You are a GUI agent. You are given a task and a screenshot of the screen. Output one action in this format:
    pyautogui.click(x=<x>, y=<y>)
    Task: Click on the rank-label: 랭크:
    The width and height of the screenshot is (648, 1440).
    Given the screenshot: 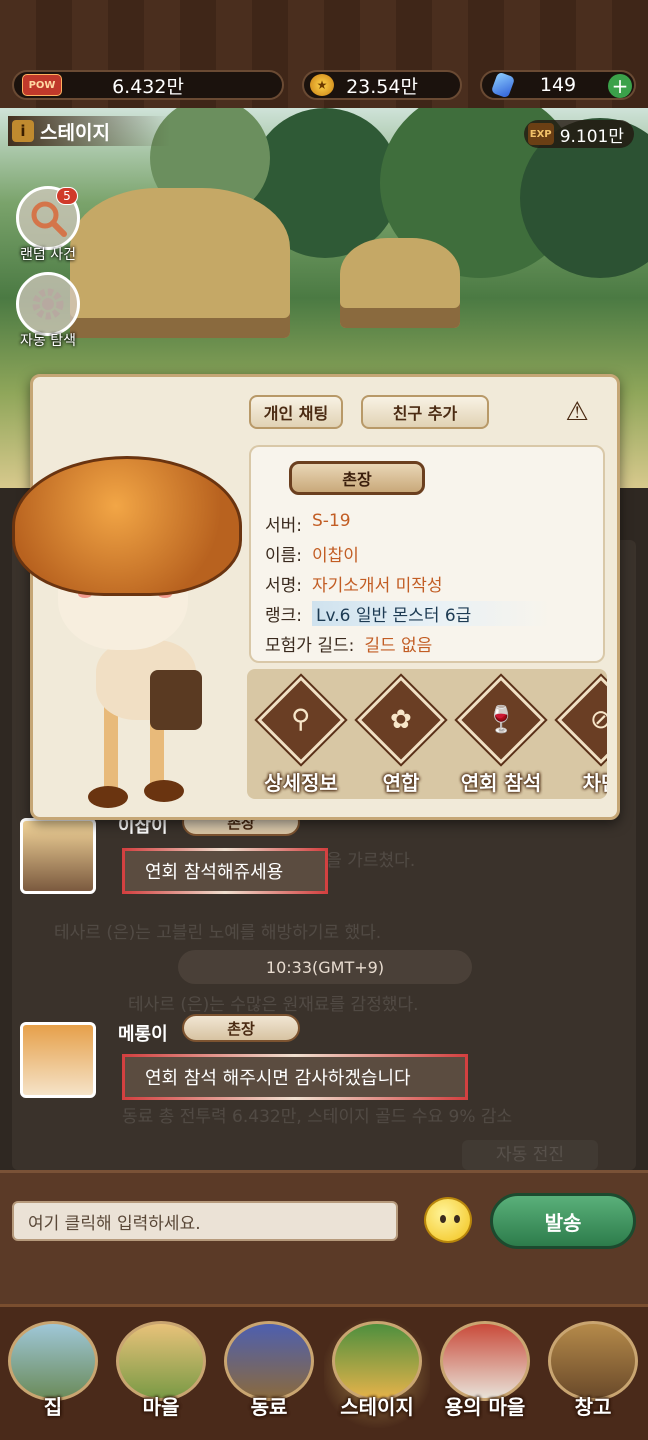 What is the action you would take?
    pyautogui.click(x=284, y=616)
    